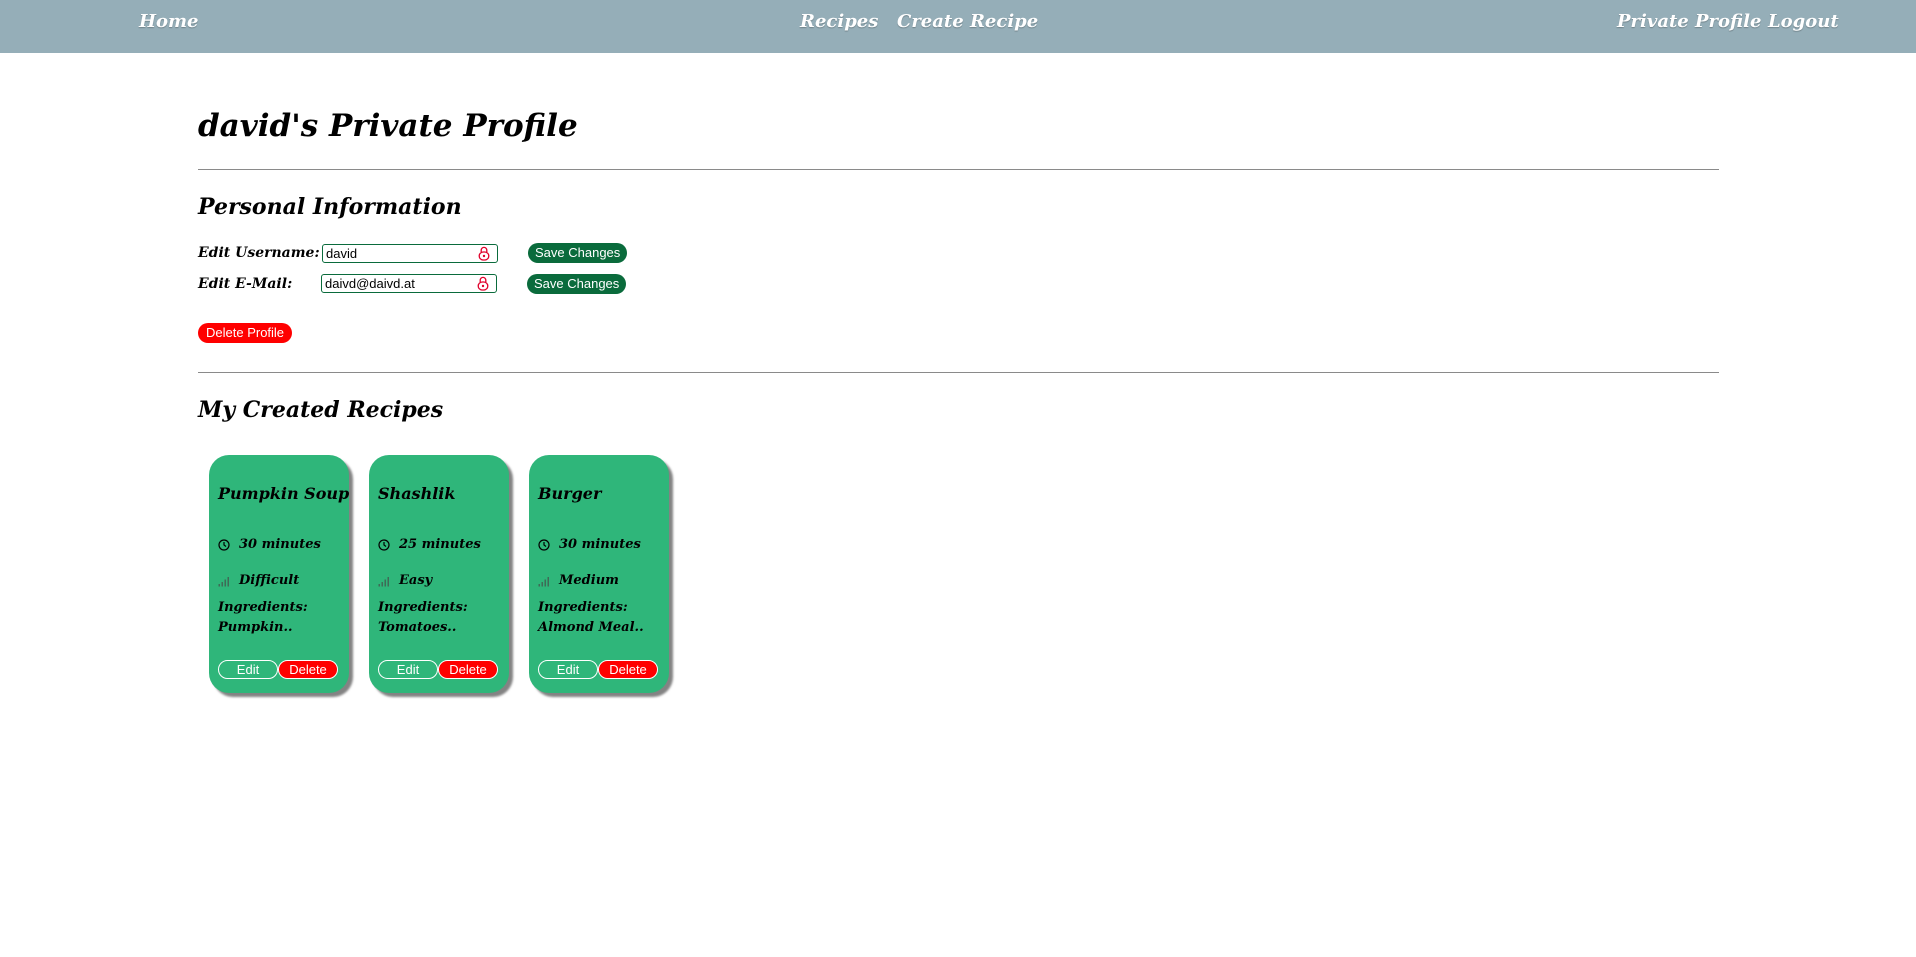 This screenshot has width=1916, height=957. Describe the element at coordinates (1803, 22) in the screenshot. I see `nav-logout-link: Logout` at that location.